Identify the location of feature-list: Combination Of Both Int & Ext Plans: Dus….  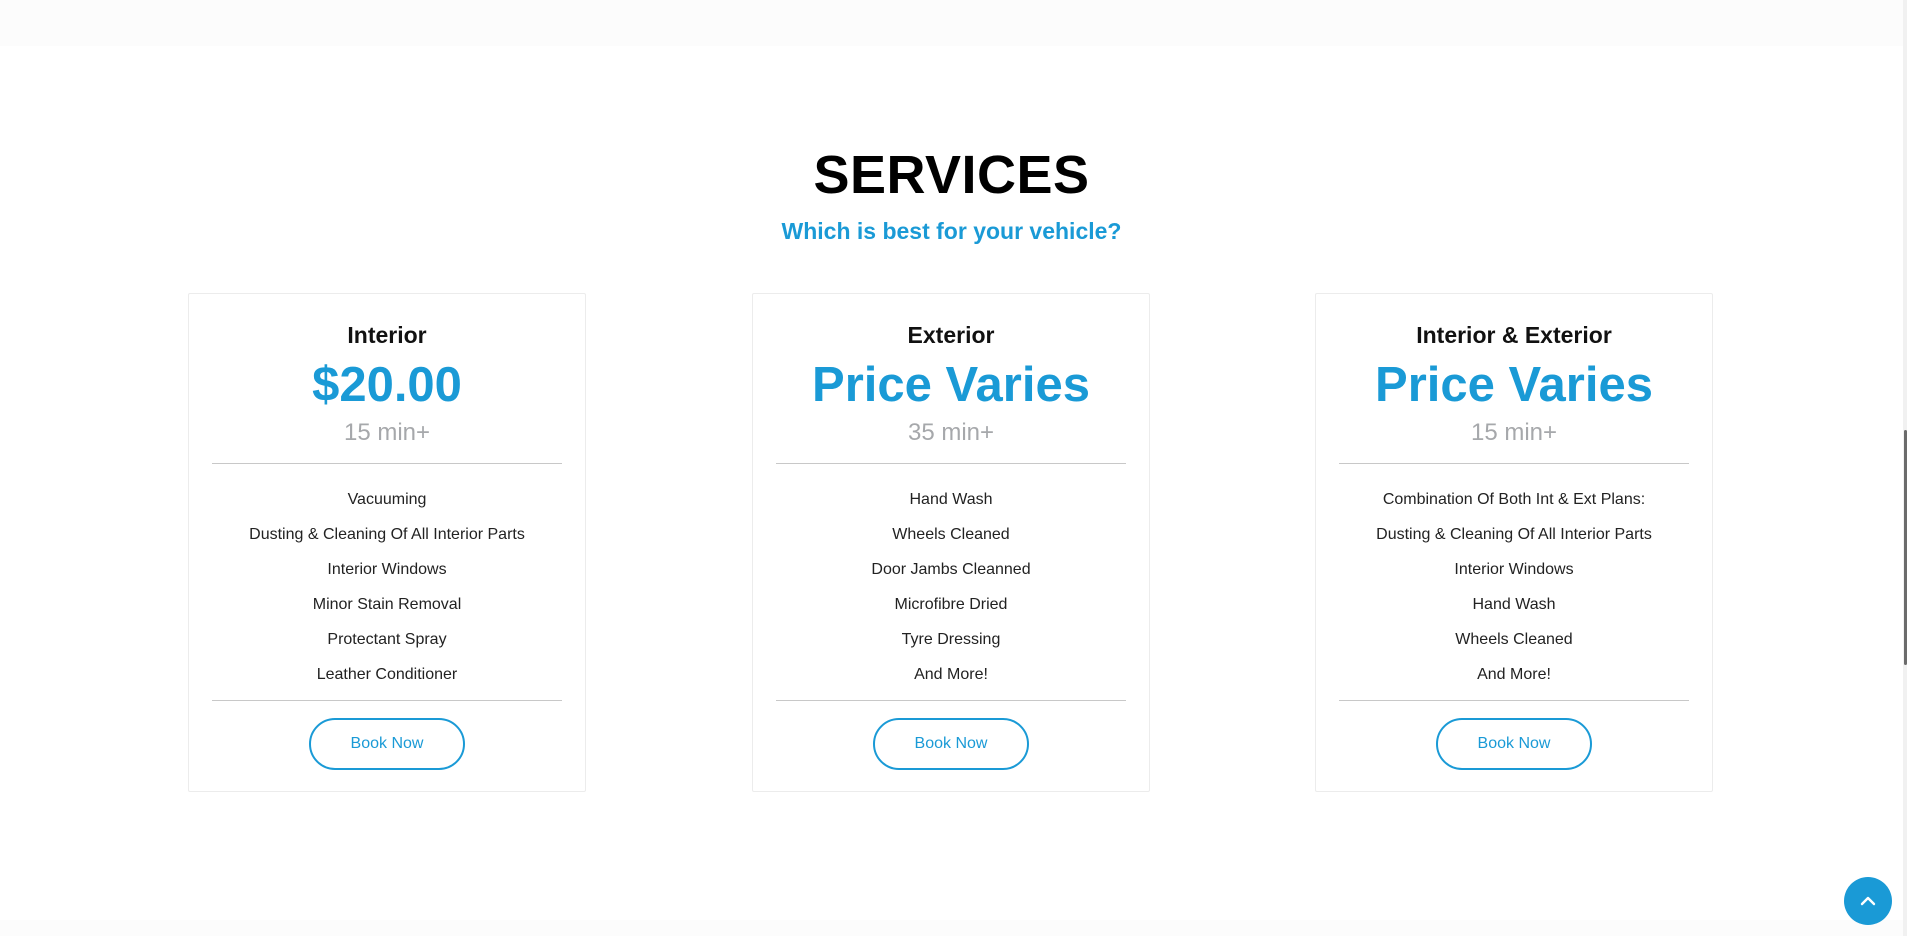
(1514, 587).